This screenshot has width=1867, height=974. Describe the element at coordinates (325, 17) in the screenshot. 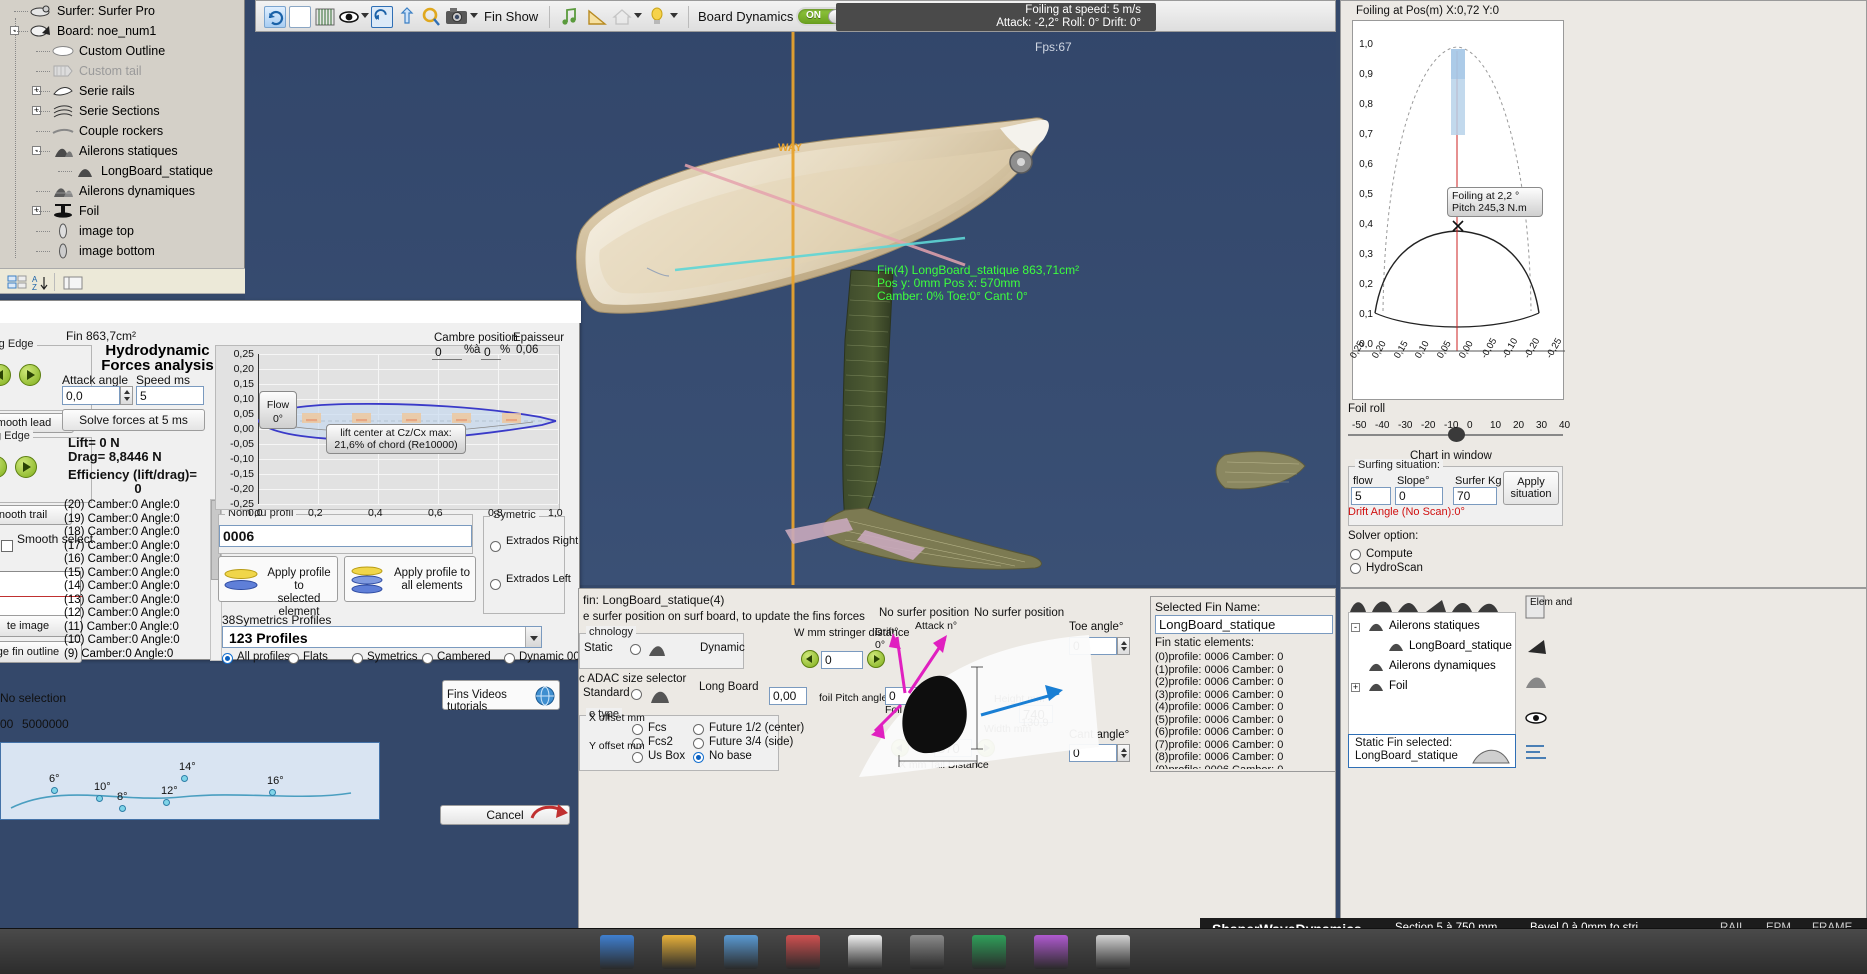

I see `grid-icon` at that location.